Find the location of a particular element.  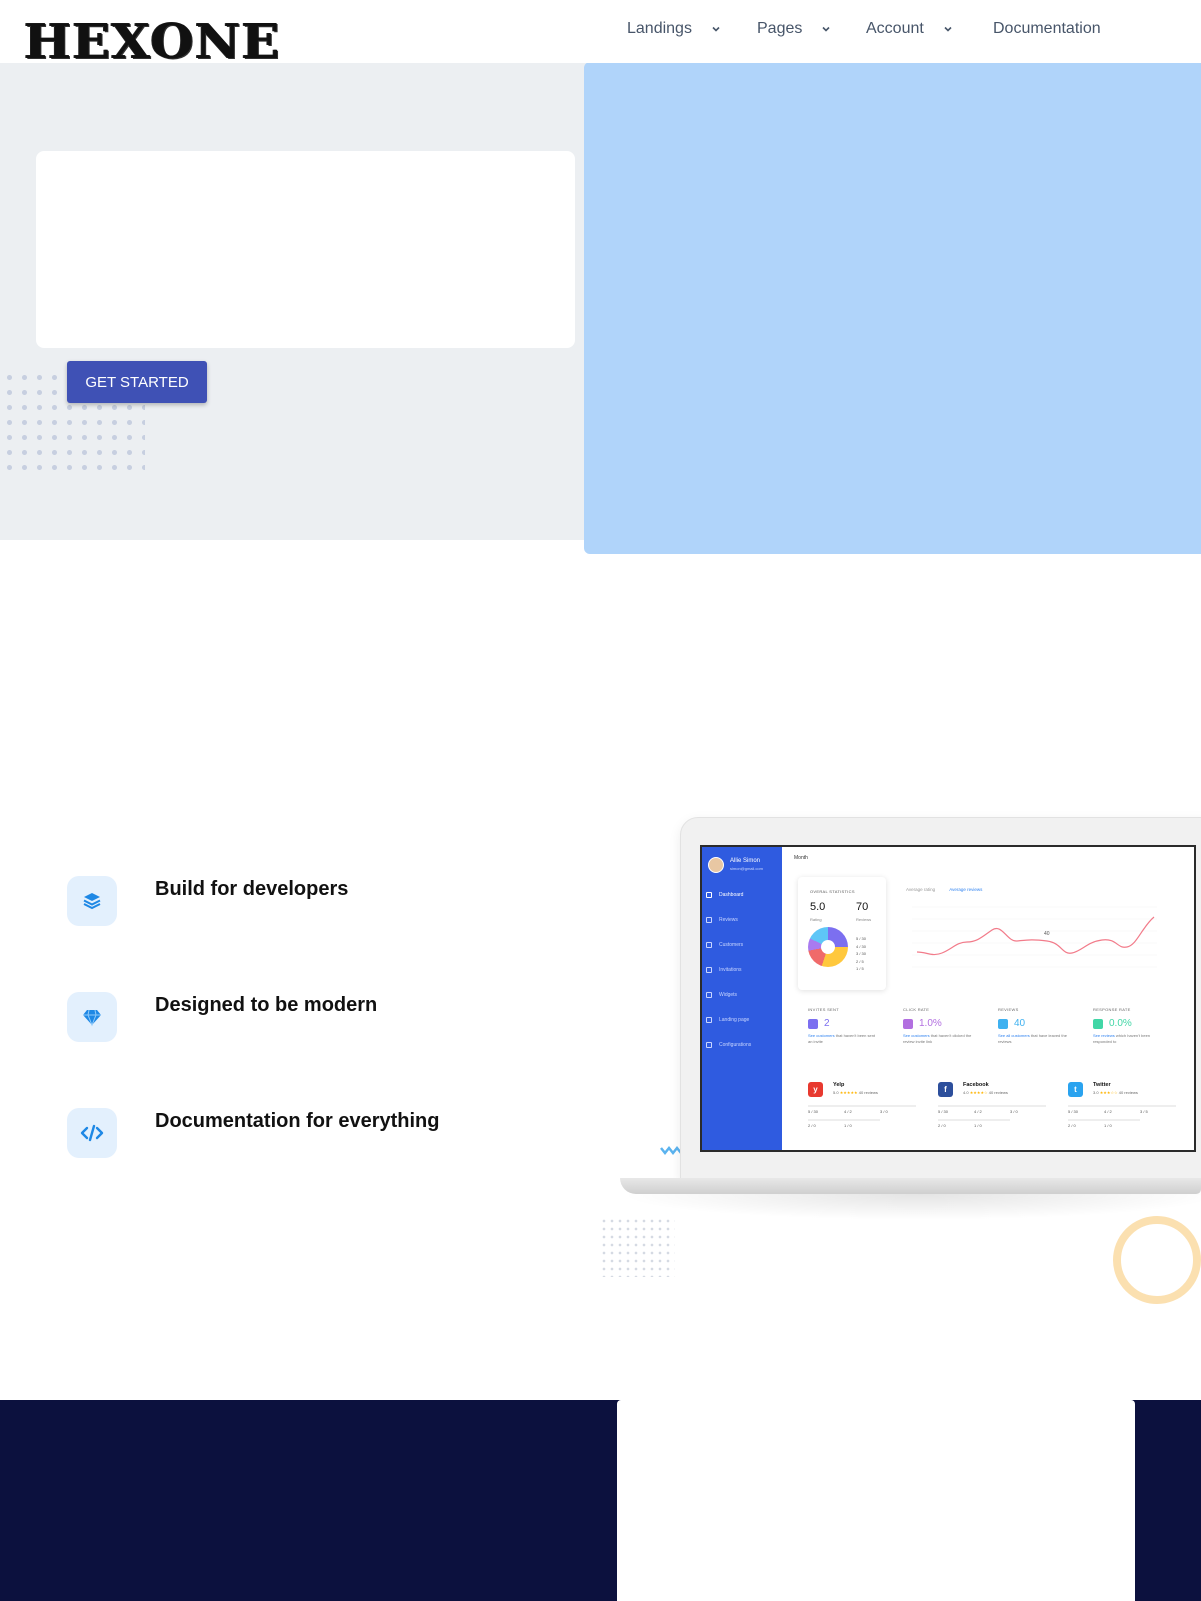

mock-rating-label: Rating is located at coordinates (816, 919).